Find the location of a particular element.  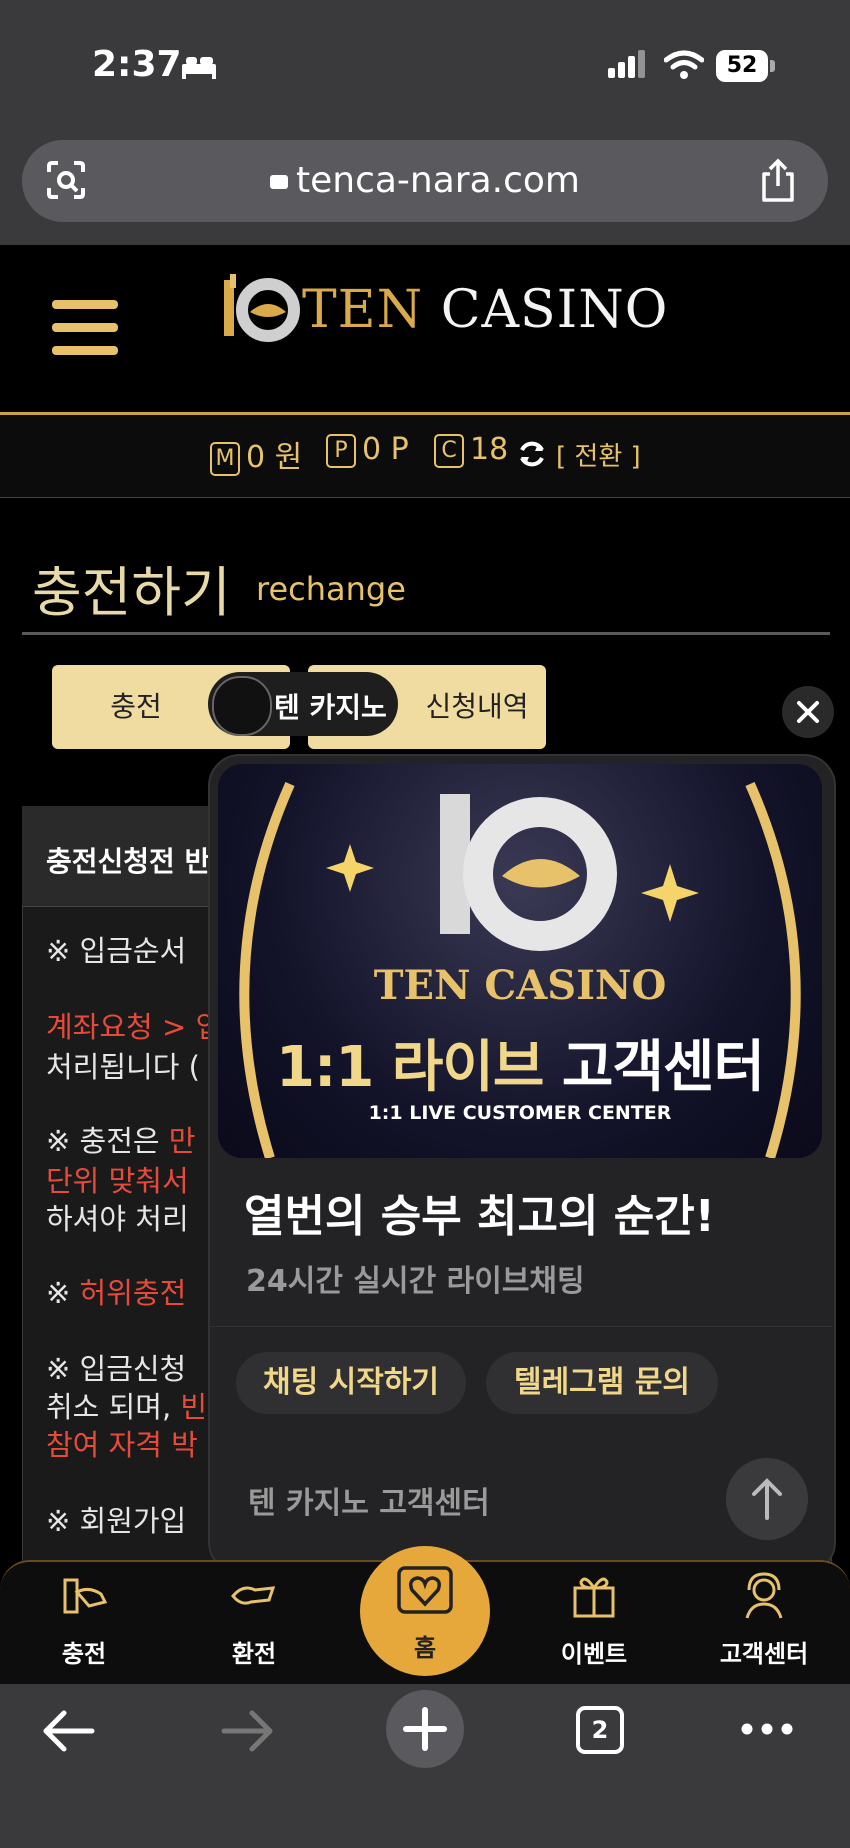

battery-indicator: 52 is located at coordinates (742, 66).